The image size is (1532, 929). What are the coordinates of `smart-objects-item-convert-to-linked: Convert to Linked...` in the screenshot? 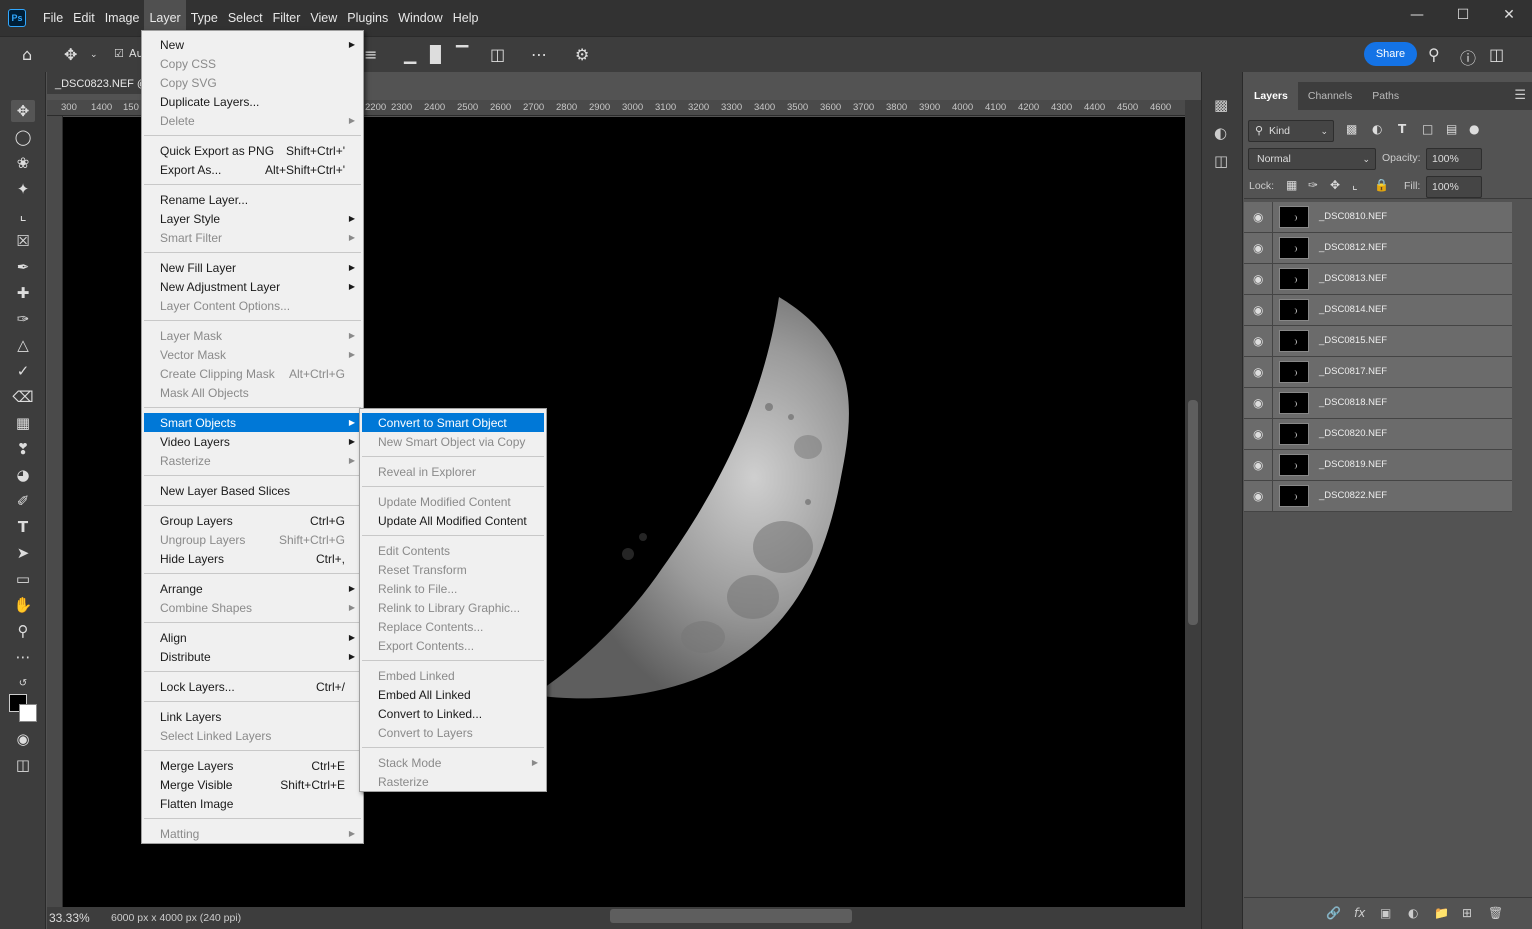 It's located at (453, 713).